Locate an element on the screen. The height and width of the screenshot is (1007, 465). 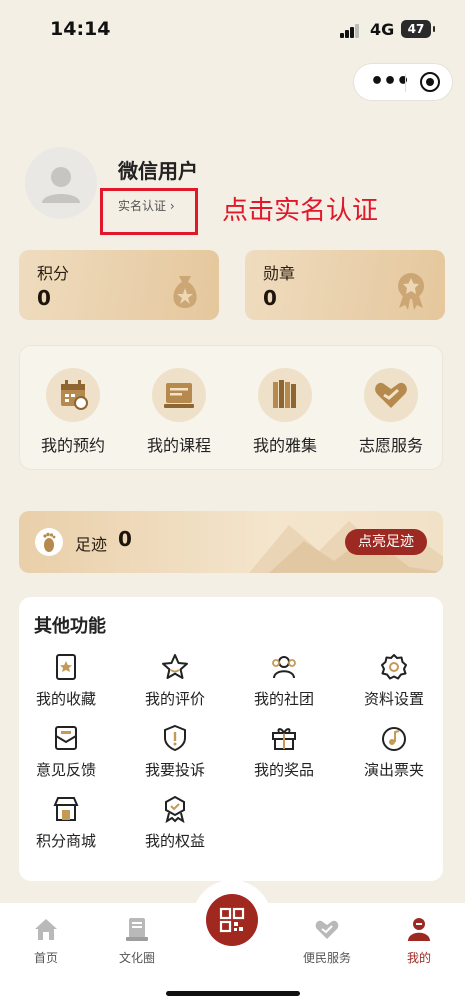
music-note-icon is located at coordinates (394, 738).